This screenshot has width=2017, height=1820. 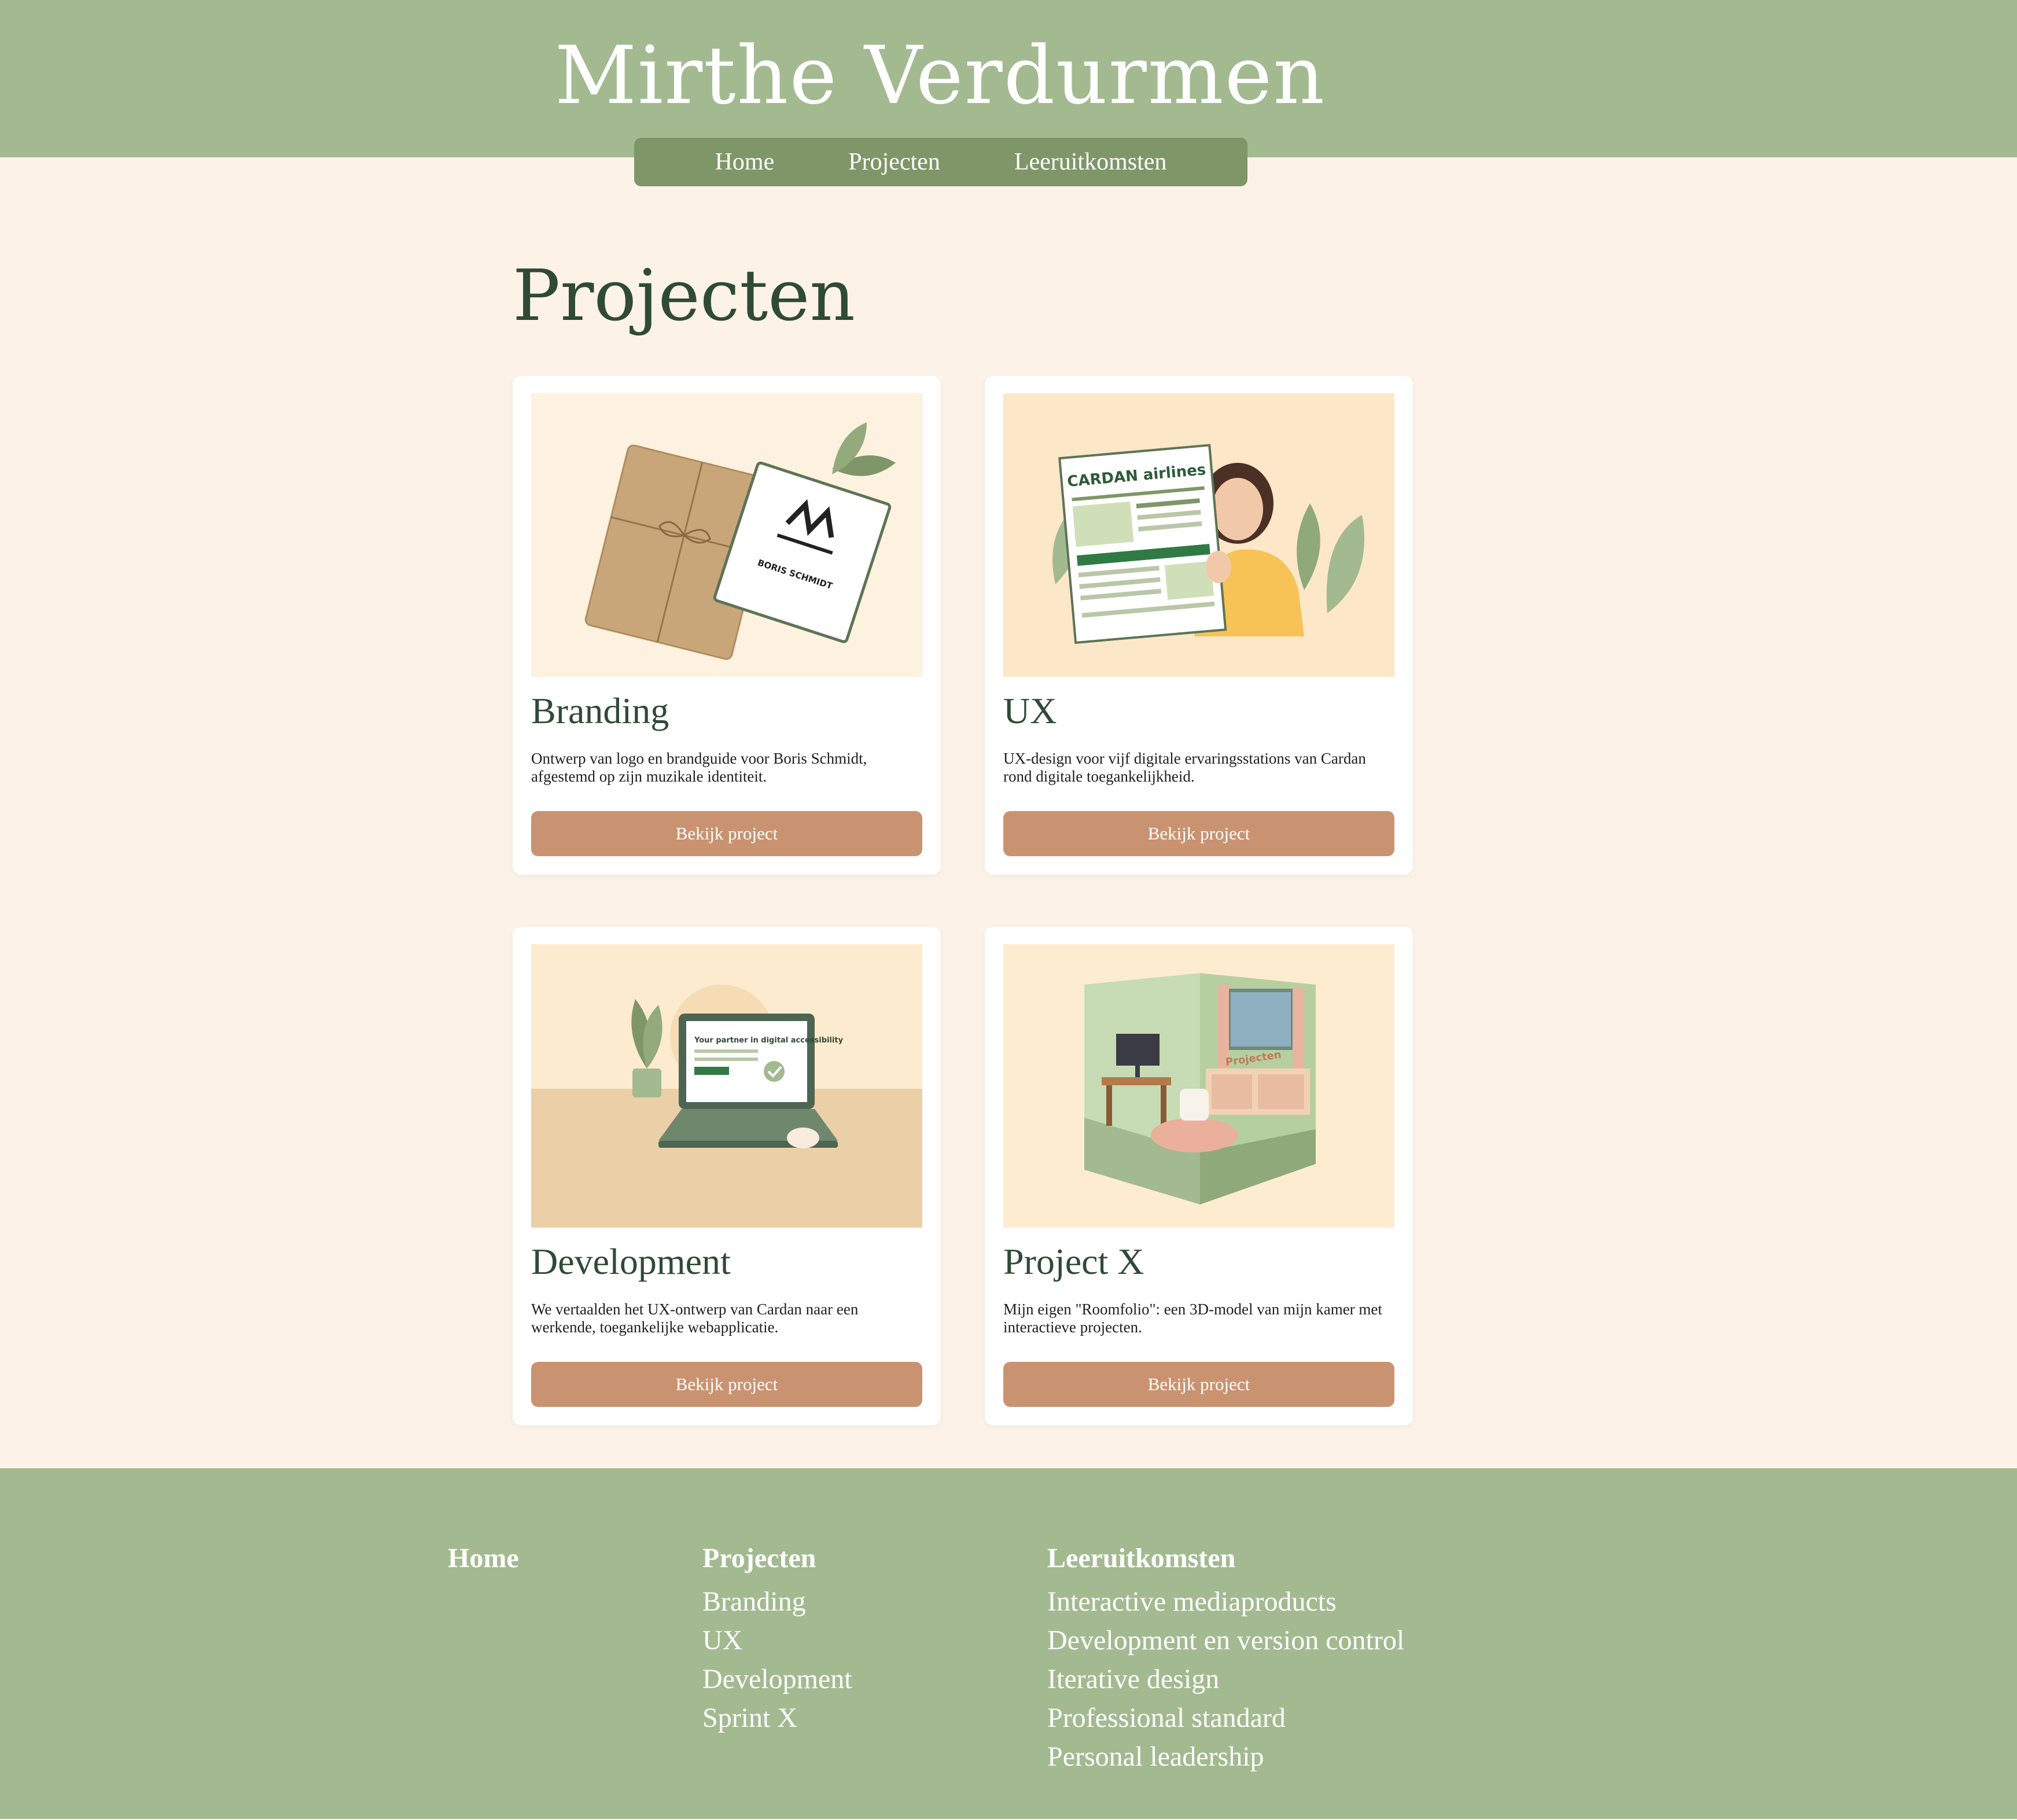 I want to click on footer-link-sprint-x: Sprint X, so click(x=777, y=1718).